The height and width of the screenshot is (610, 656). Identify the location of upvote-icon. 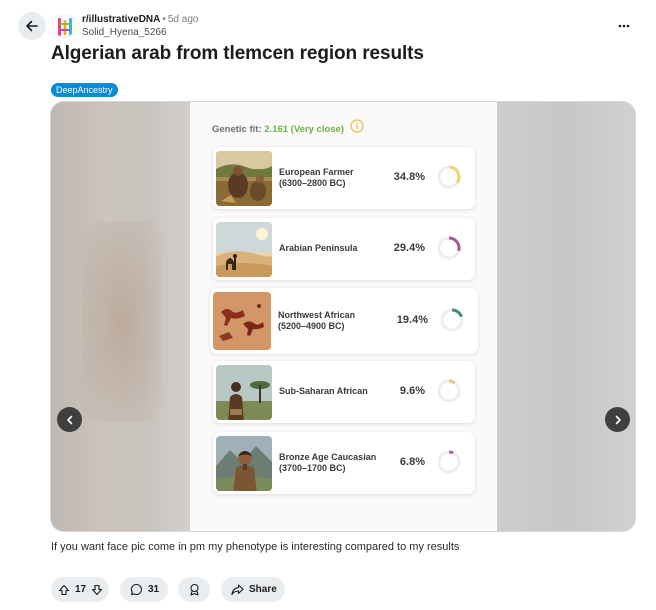
(64, 590).